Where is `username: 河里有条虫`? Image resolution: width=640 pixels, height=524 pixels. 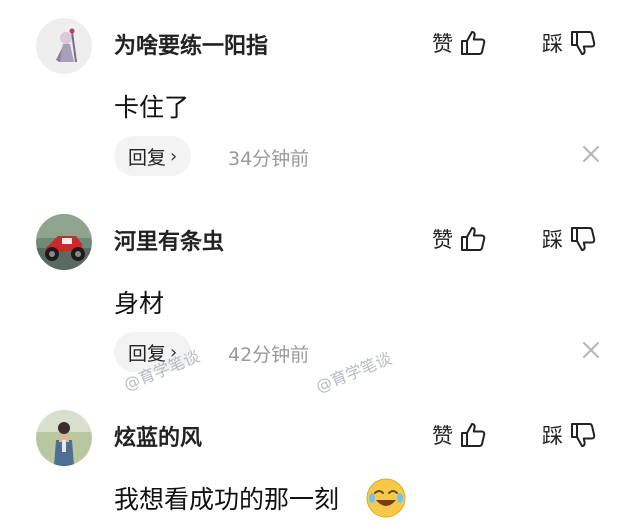 username: 河里有条虫 is located at coordinates (169, 240).